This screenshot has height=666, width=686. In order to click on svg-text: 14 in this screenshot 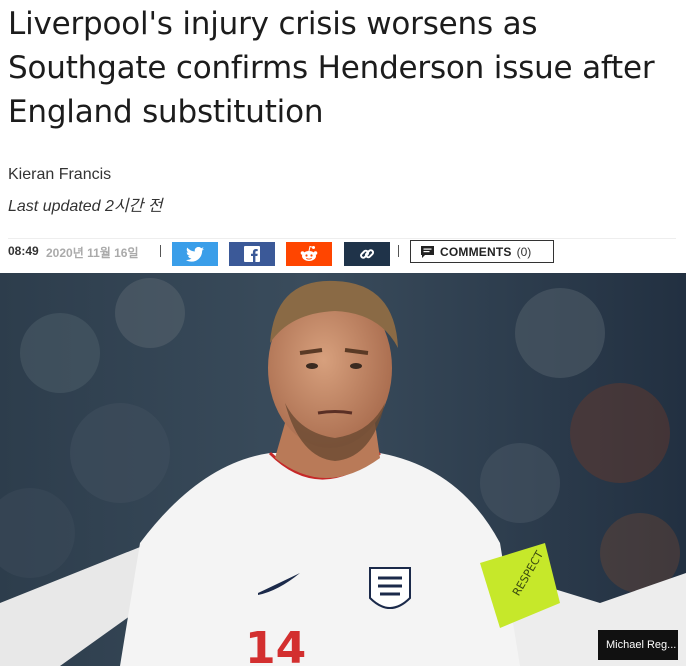, I will do `click(275, 644)`.